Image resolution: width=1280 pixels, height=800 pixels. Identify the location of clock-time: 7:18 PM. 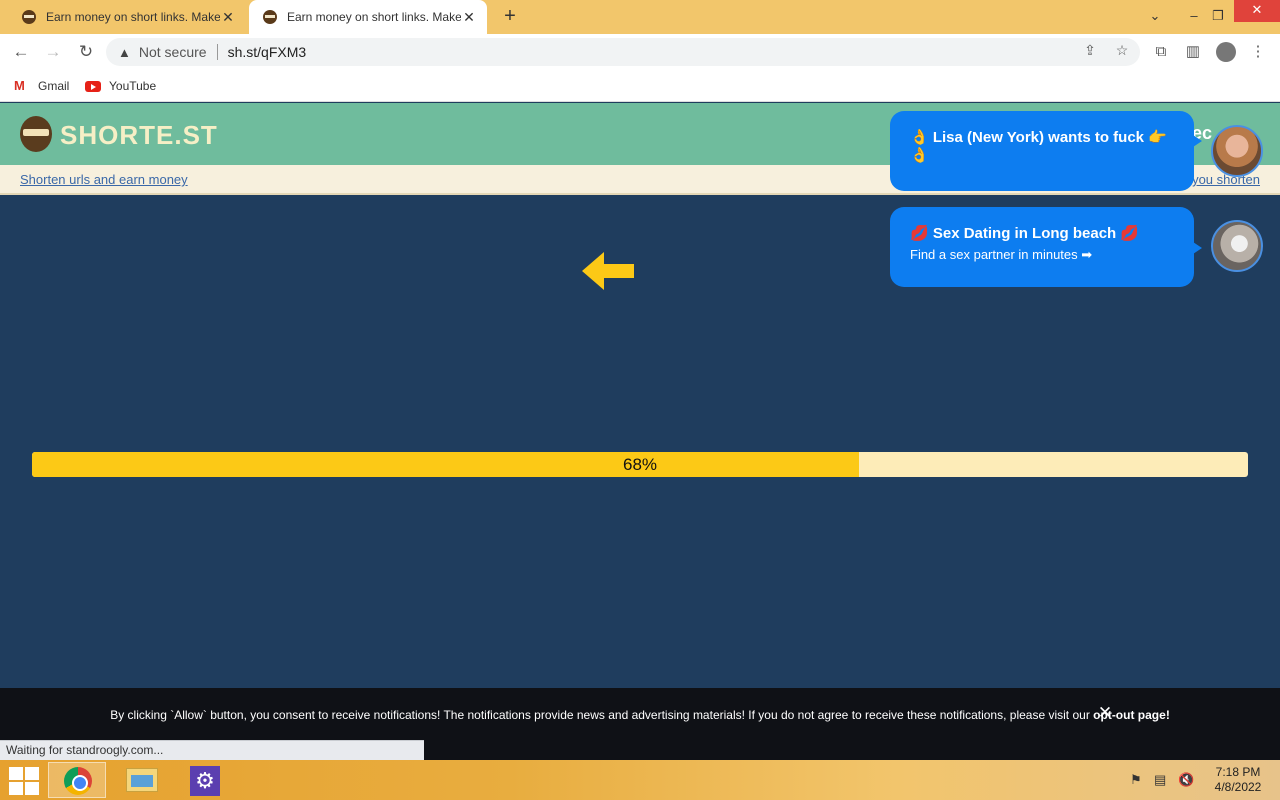
(1238, 772).